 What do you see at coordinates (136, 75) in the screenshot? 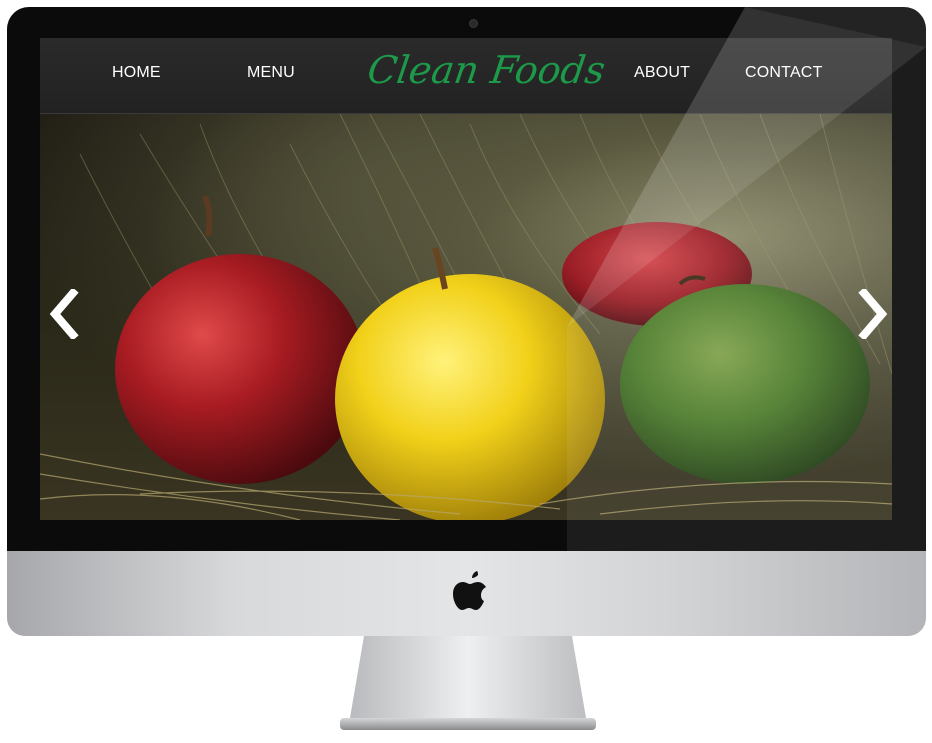
I see `nav-home-link: HOME` at bounding box center [136, 75].